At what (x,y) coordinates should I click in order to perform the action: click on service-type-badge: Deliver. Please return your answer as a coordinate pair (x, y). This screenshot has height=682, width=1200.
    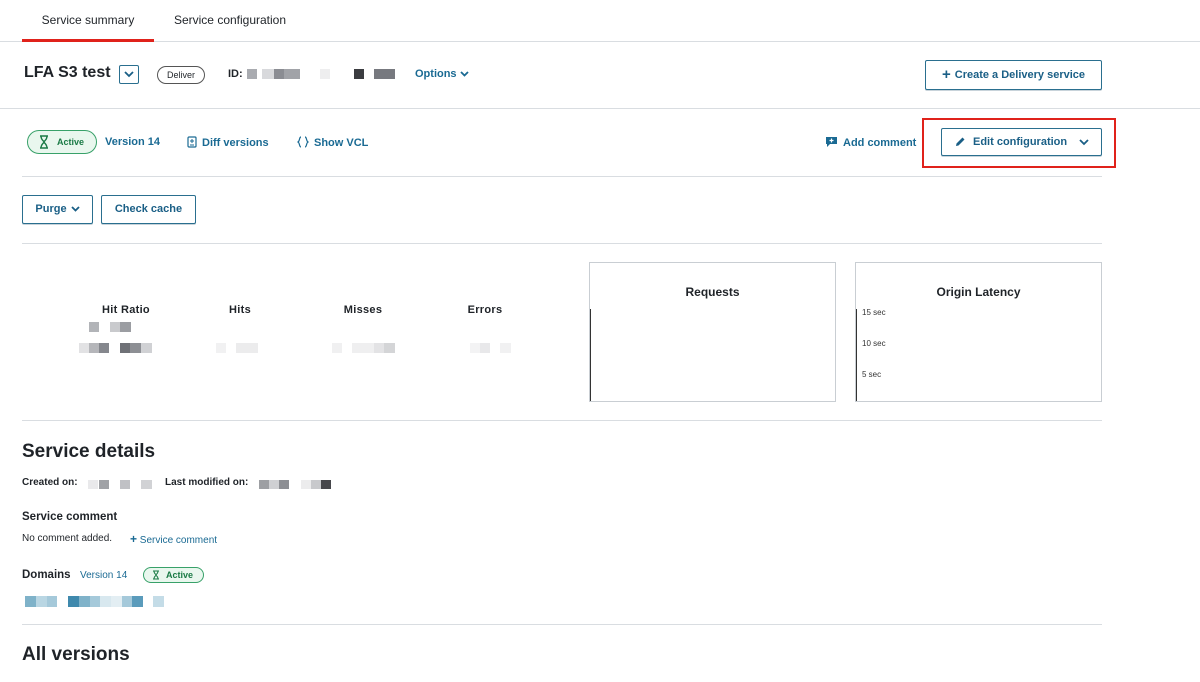
    Looking at the image, I should click on (181, 75).